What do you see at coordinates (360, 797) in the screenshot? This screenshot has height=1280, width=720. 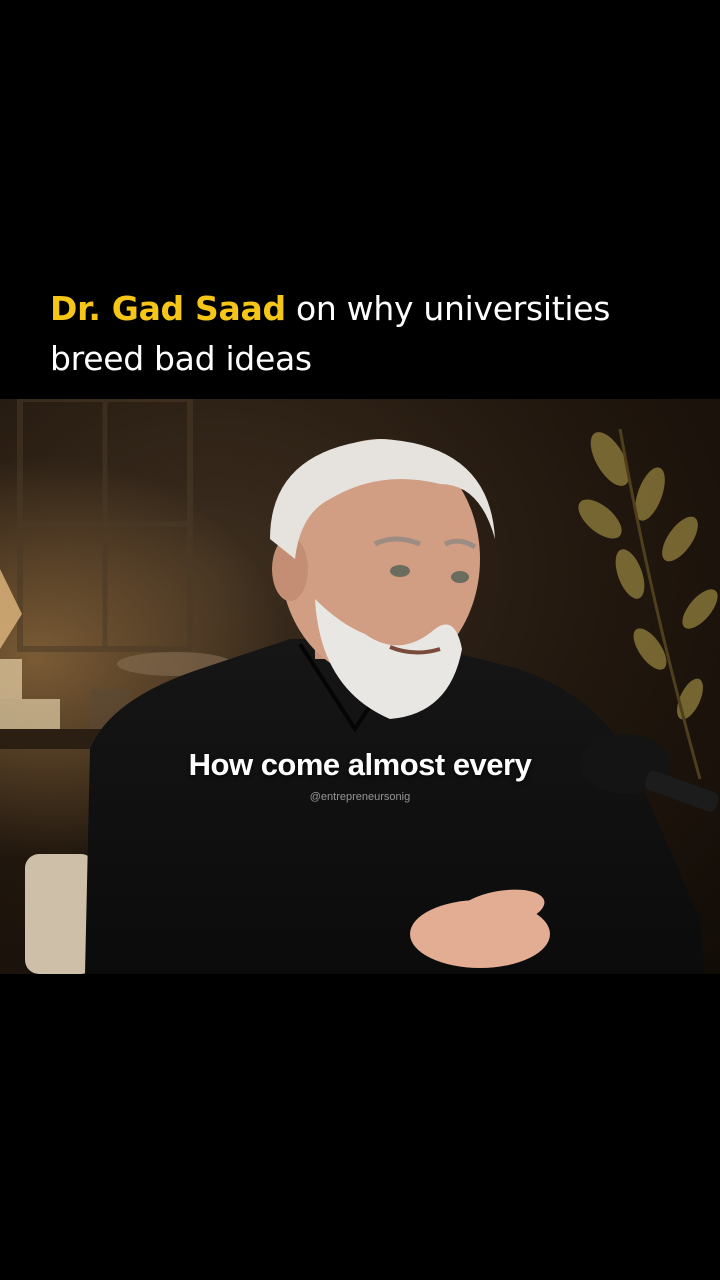 I see `watermark: @entrepreneursonig` at bounding box center [360, 797].